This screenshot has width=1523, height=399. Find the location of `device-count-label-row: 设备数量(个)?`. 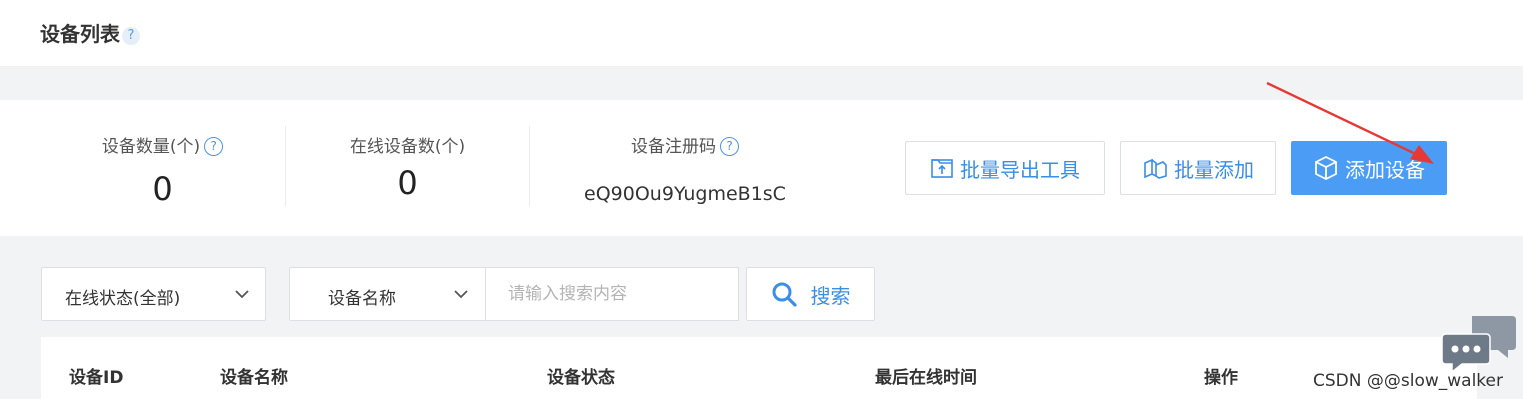

device-count-label-row: 设备数量(个)? is located at coordinates (162, 144).